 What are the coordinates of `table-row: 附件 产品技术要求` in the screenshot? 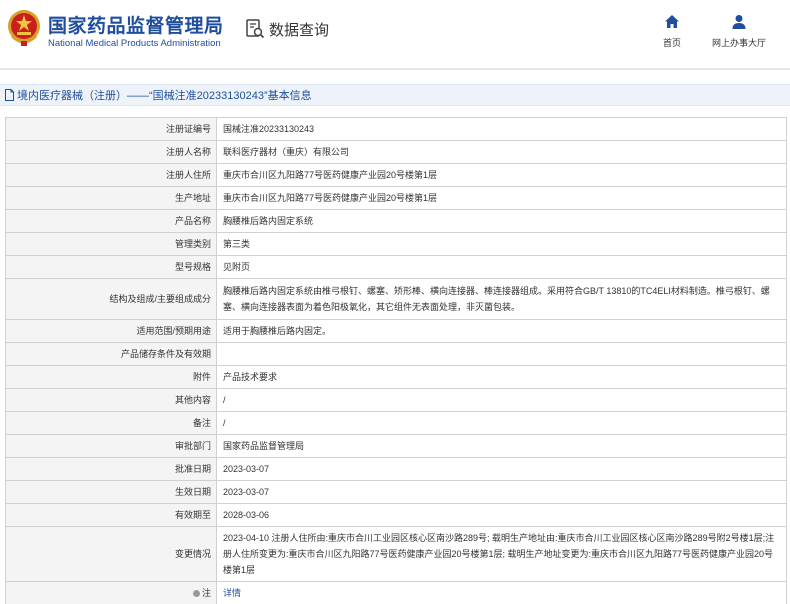 It's located at (396, 377).